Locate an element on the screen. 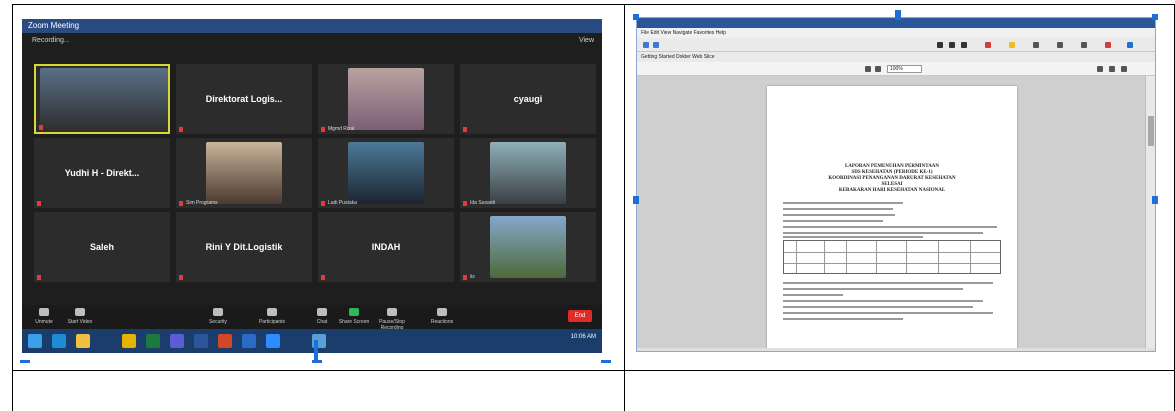  participant-caption: Ida Susanti is located at coordinates (483, 203).